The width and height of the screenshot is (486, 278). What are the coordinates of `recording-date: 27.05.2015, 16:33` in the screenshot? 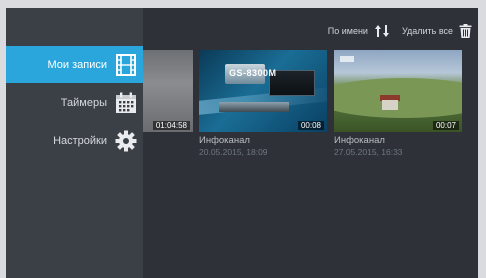 It's located at (368, 152).